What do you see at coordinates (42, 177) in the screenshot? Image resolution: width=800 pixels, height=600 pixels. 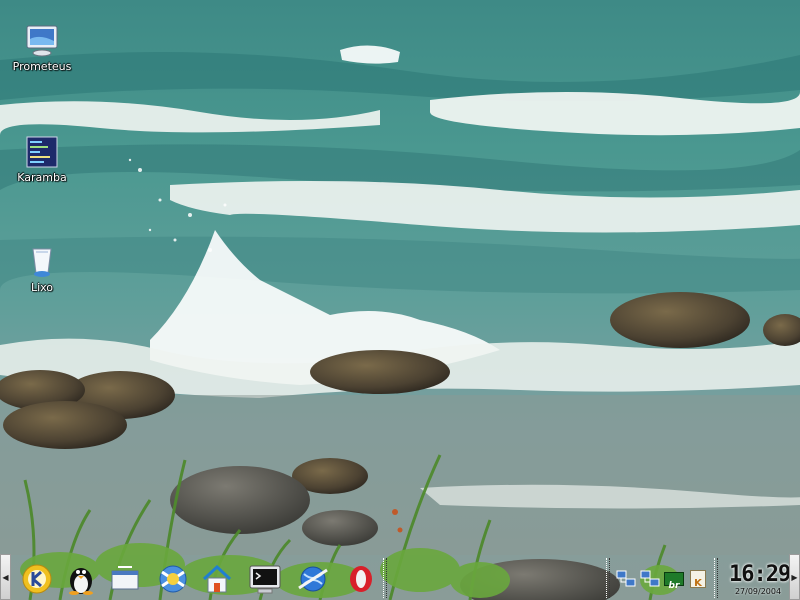 I see `desktop-icon-label: Karamba` at bounding box center [42, 177].